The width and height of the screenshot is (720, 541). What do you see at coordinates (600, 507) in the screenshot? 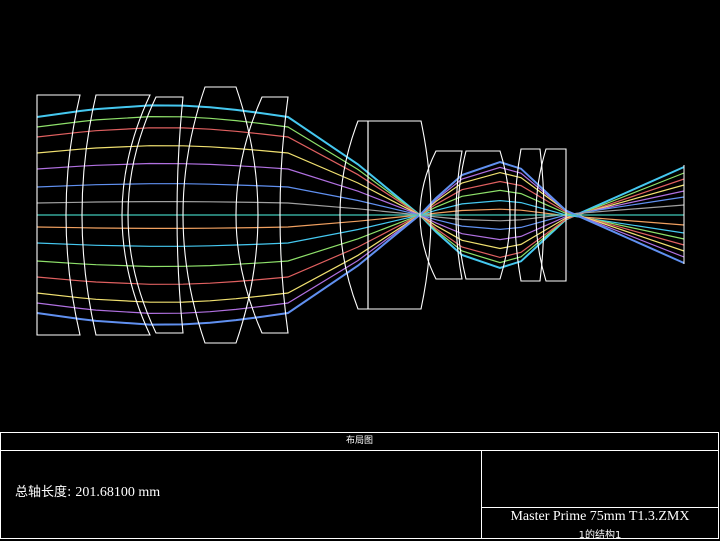
I see `divider` at bounding box center [600, 507].